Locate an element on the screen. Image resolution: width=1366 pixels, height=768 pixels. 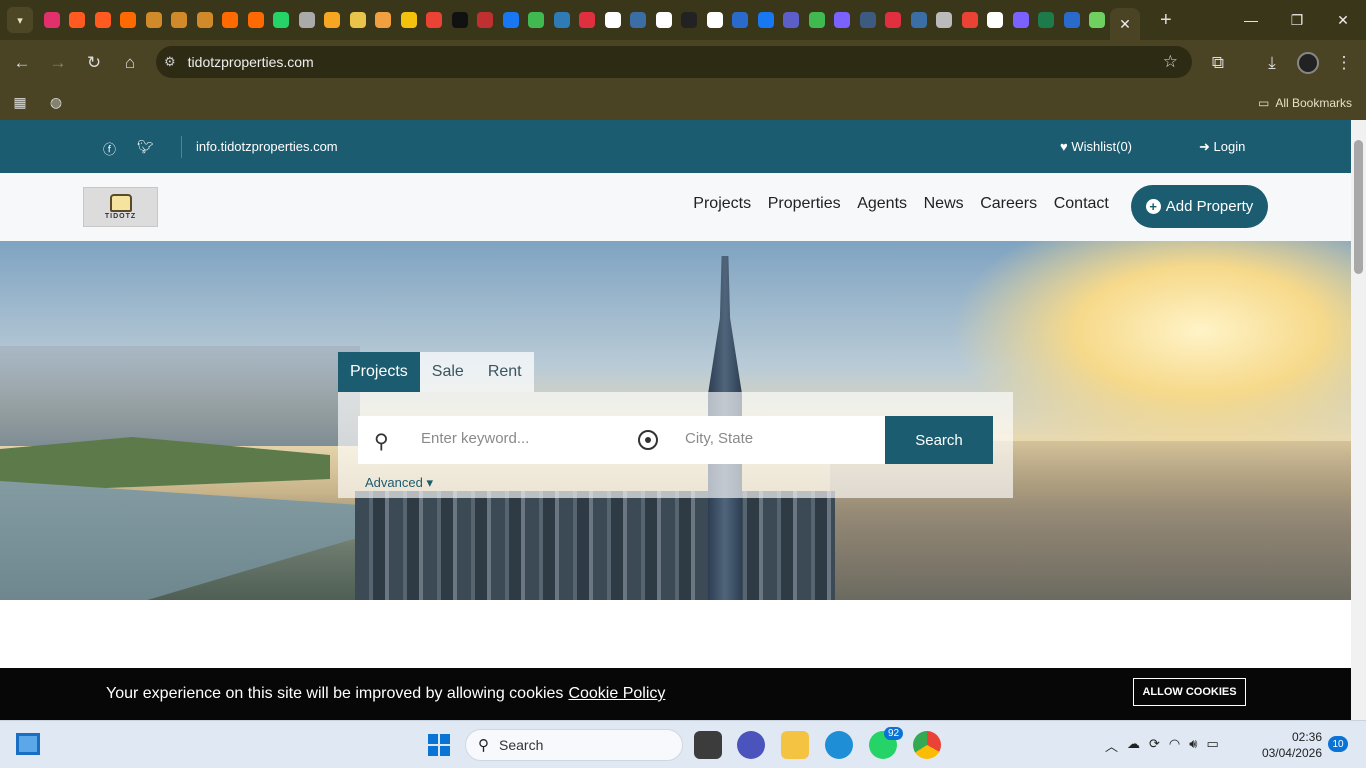
notification-badge: 10 is located at coordinates (1338, 744).